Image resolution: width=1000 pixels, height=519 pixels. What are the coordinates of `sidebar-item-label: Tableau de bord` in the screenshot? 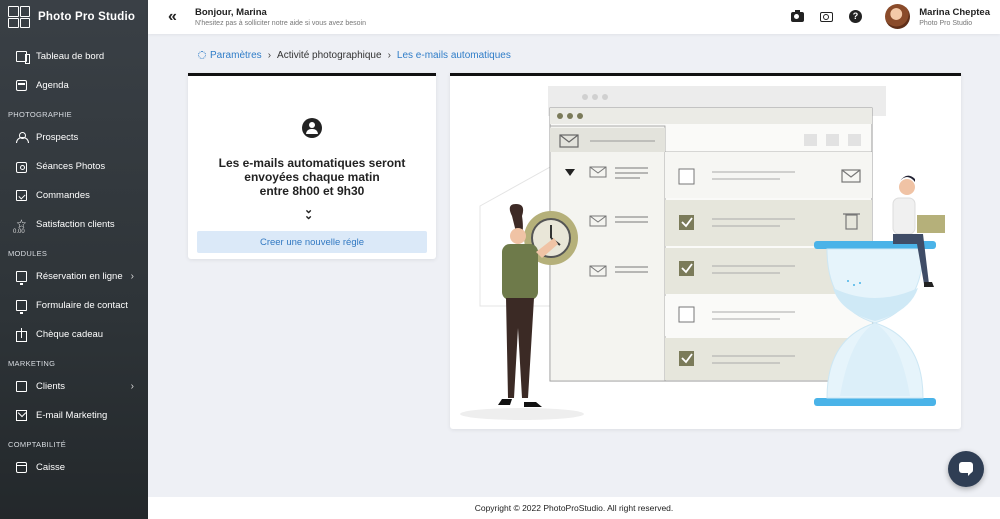 It's located at (70, 56).